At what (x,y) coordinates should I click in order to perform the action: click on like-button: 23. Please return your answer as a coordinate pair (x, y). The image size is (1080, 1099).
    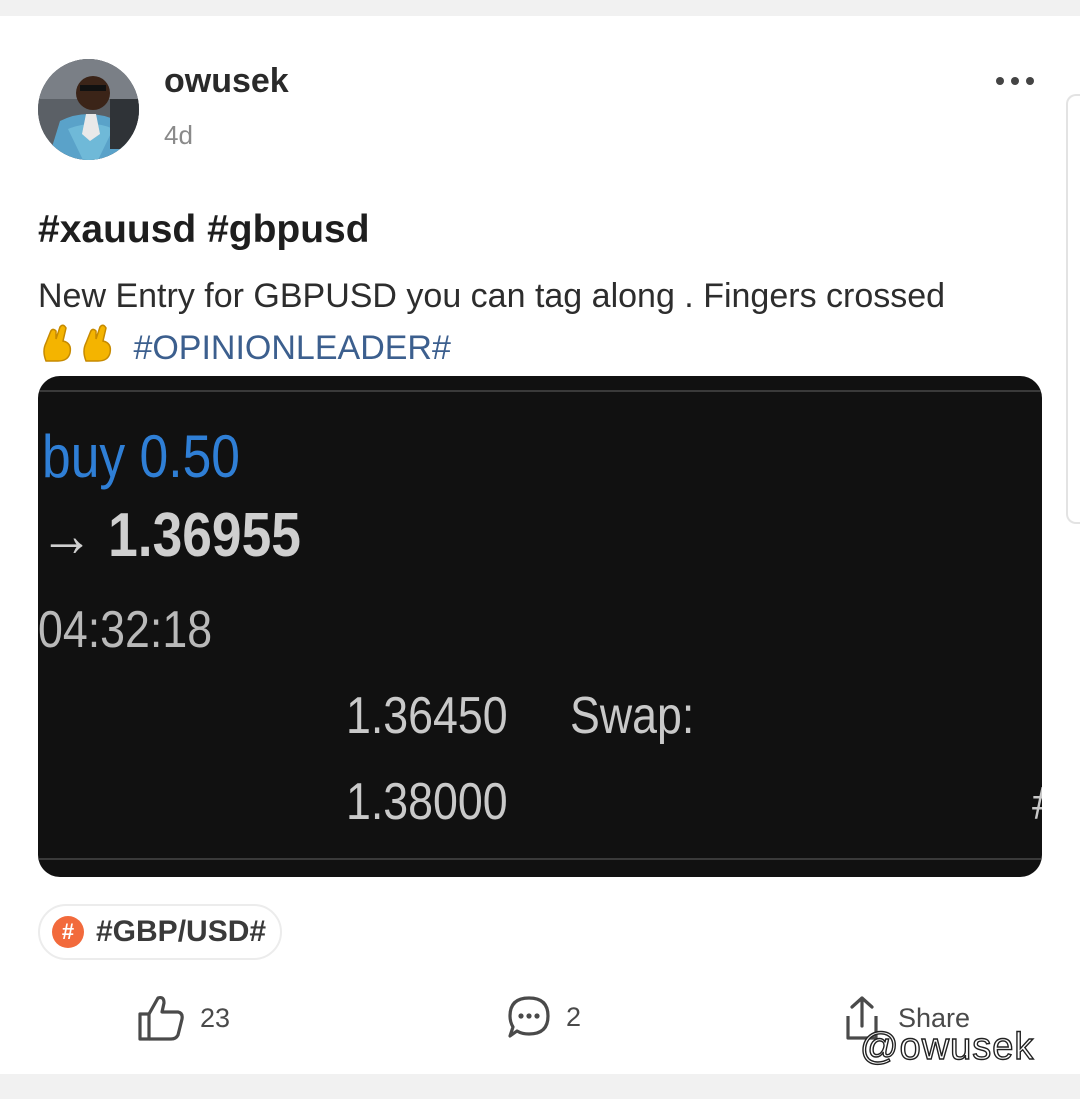
    Looking at the image, I should click on (183, 1018).